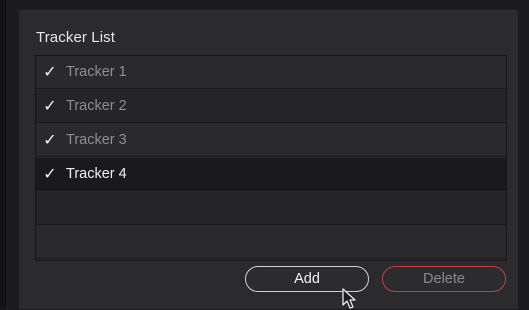  Describe the element at coordinates (271, 140) in the screenshot. I see `tracker-row-3: ✓ Tracker 3` at that location.